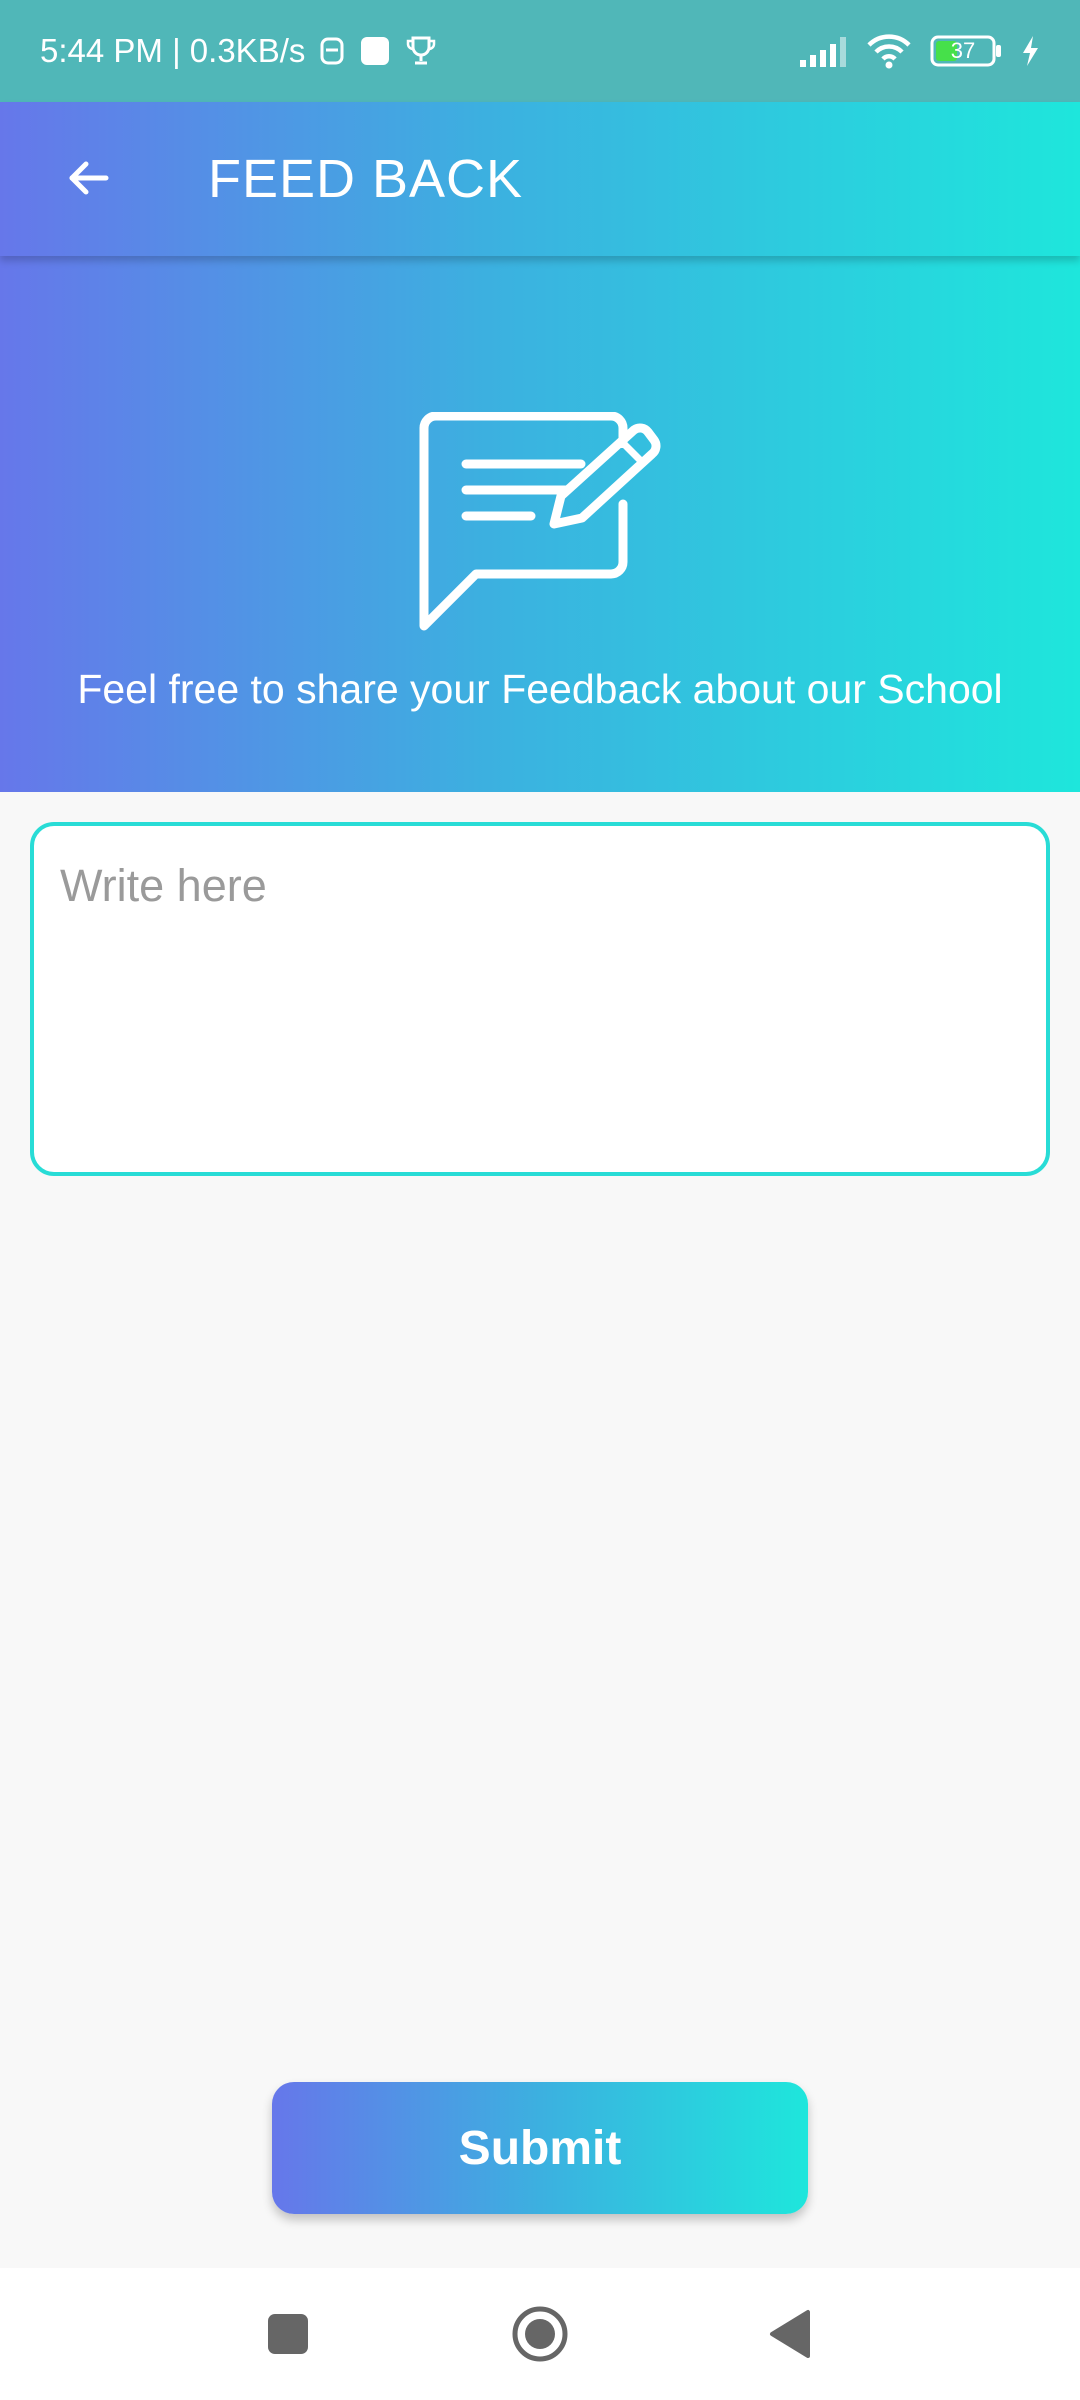 The image size is (1080, 2400). Describe the element at coordinates (540, 51) in the screenshot. I see `status-bar: 5:44 PM | 0.3KB/s 37` at that location.